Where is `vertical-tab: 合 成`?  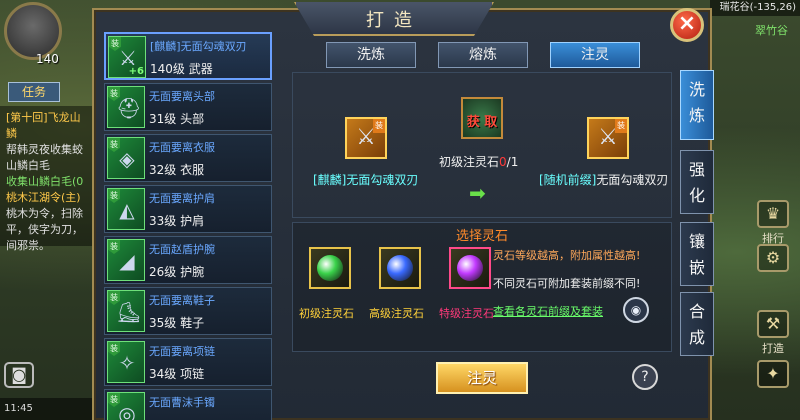 vertical-tab: 合 成 is located at coordinates (697, 324).